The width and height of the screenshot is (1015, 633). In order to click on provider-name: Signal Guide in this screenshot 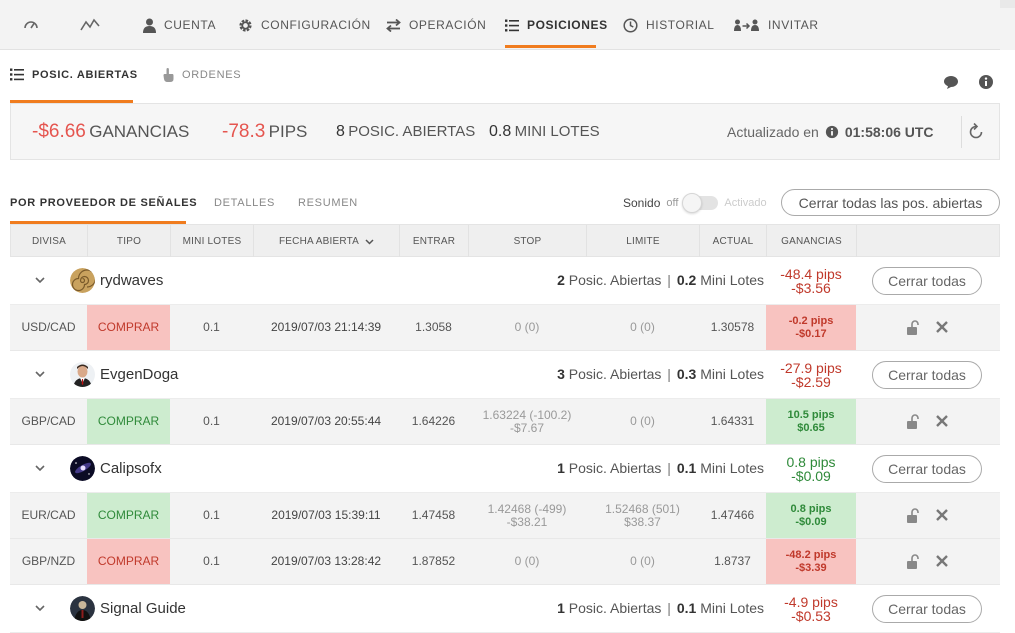, I will do `click(143, 608)`.